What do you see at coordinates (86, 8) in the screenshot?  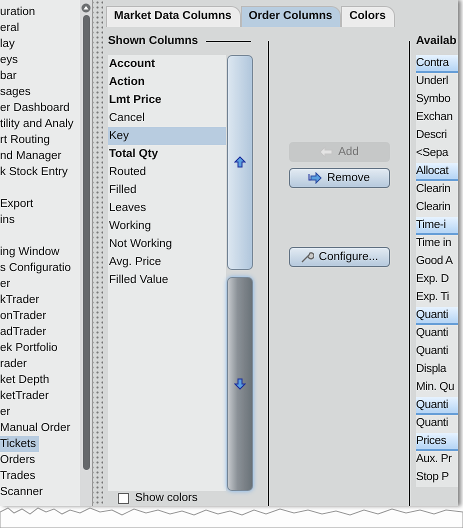 I see `scroll-up-icon` at bounding box center [86, 8].